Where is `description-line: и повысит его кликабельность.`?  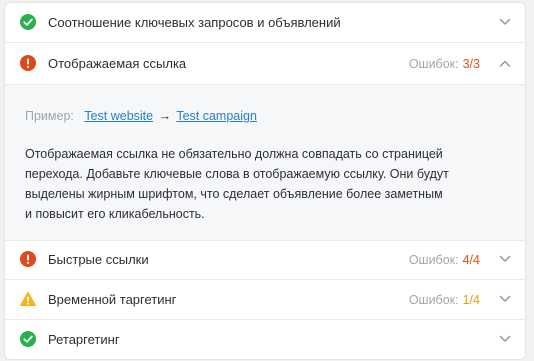 description-line: и повысит его кликабельность. is located at coordinates (115, 214).